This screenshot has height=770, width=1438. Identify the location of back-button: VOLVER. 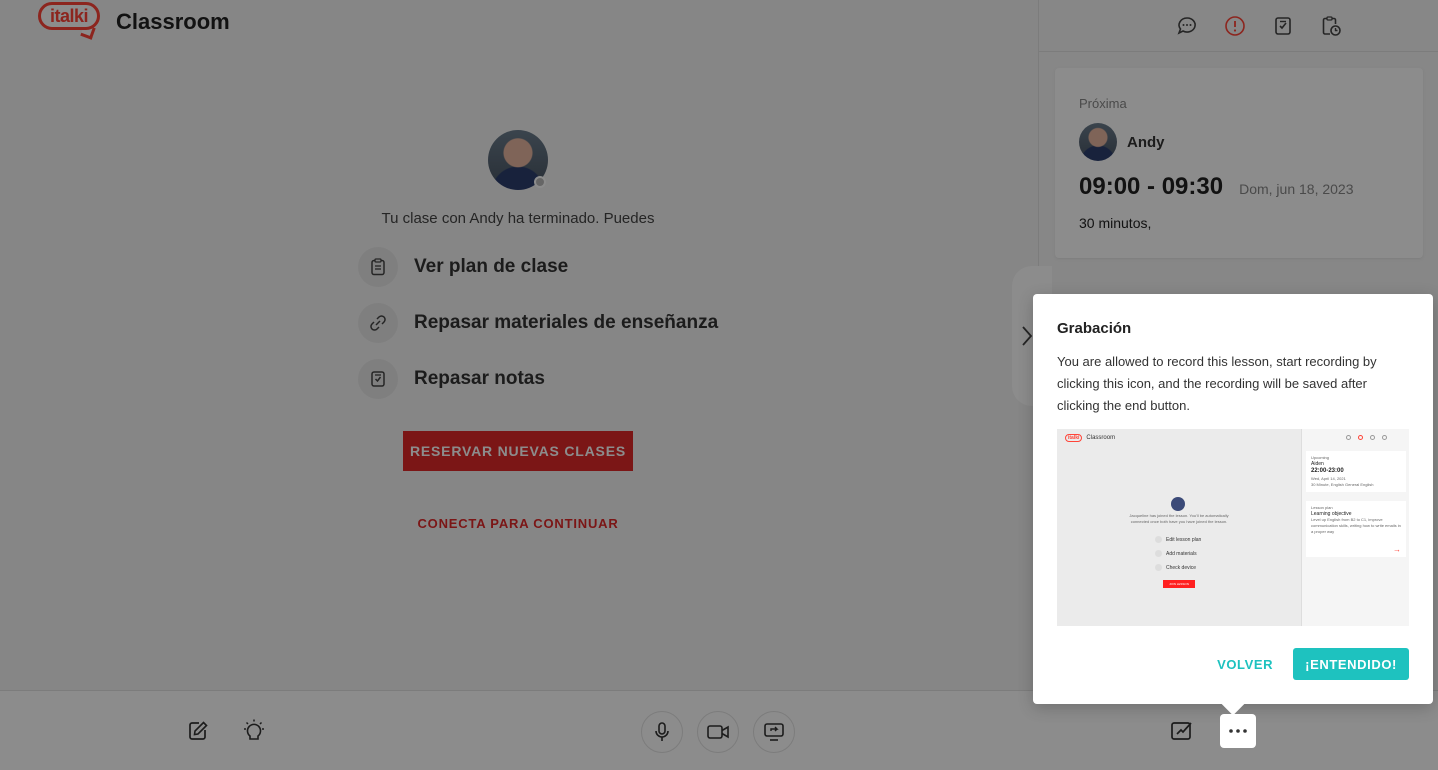
(1245, 664).